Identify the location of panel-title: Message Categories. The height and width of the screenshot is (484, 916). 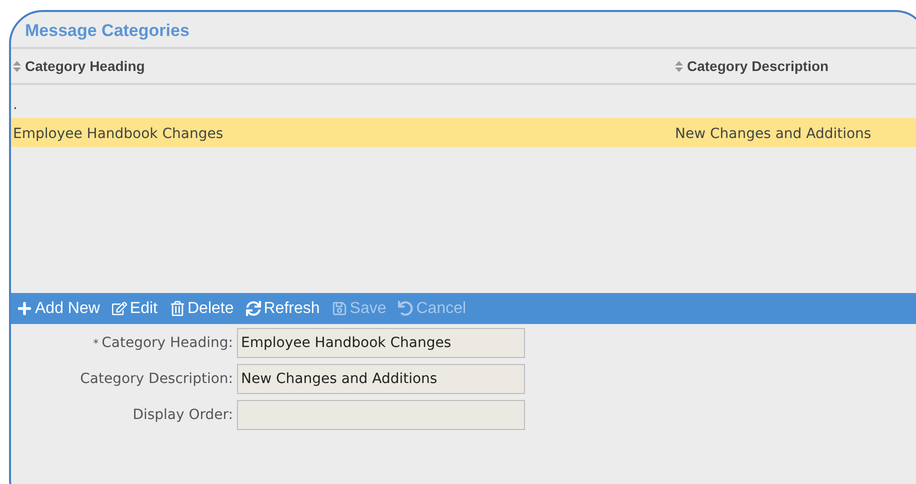
(463, 30).